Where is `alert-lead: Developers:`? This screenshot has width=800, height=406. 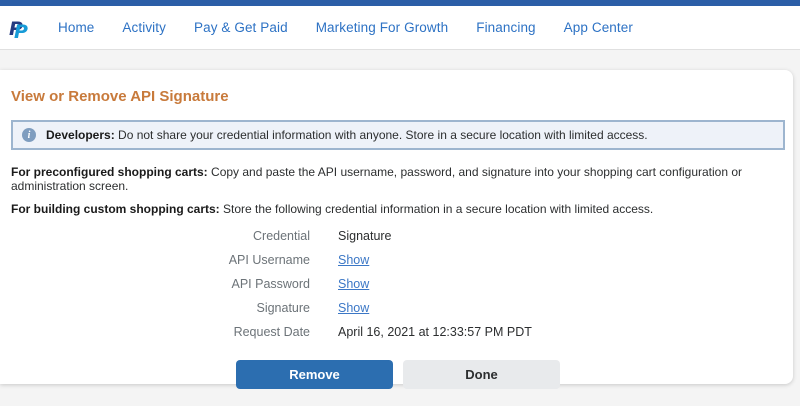 alert-lead: Developers: is located at coordinates (80, 135).